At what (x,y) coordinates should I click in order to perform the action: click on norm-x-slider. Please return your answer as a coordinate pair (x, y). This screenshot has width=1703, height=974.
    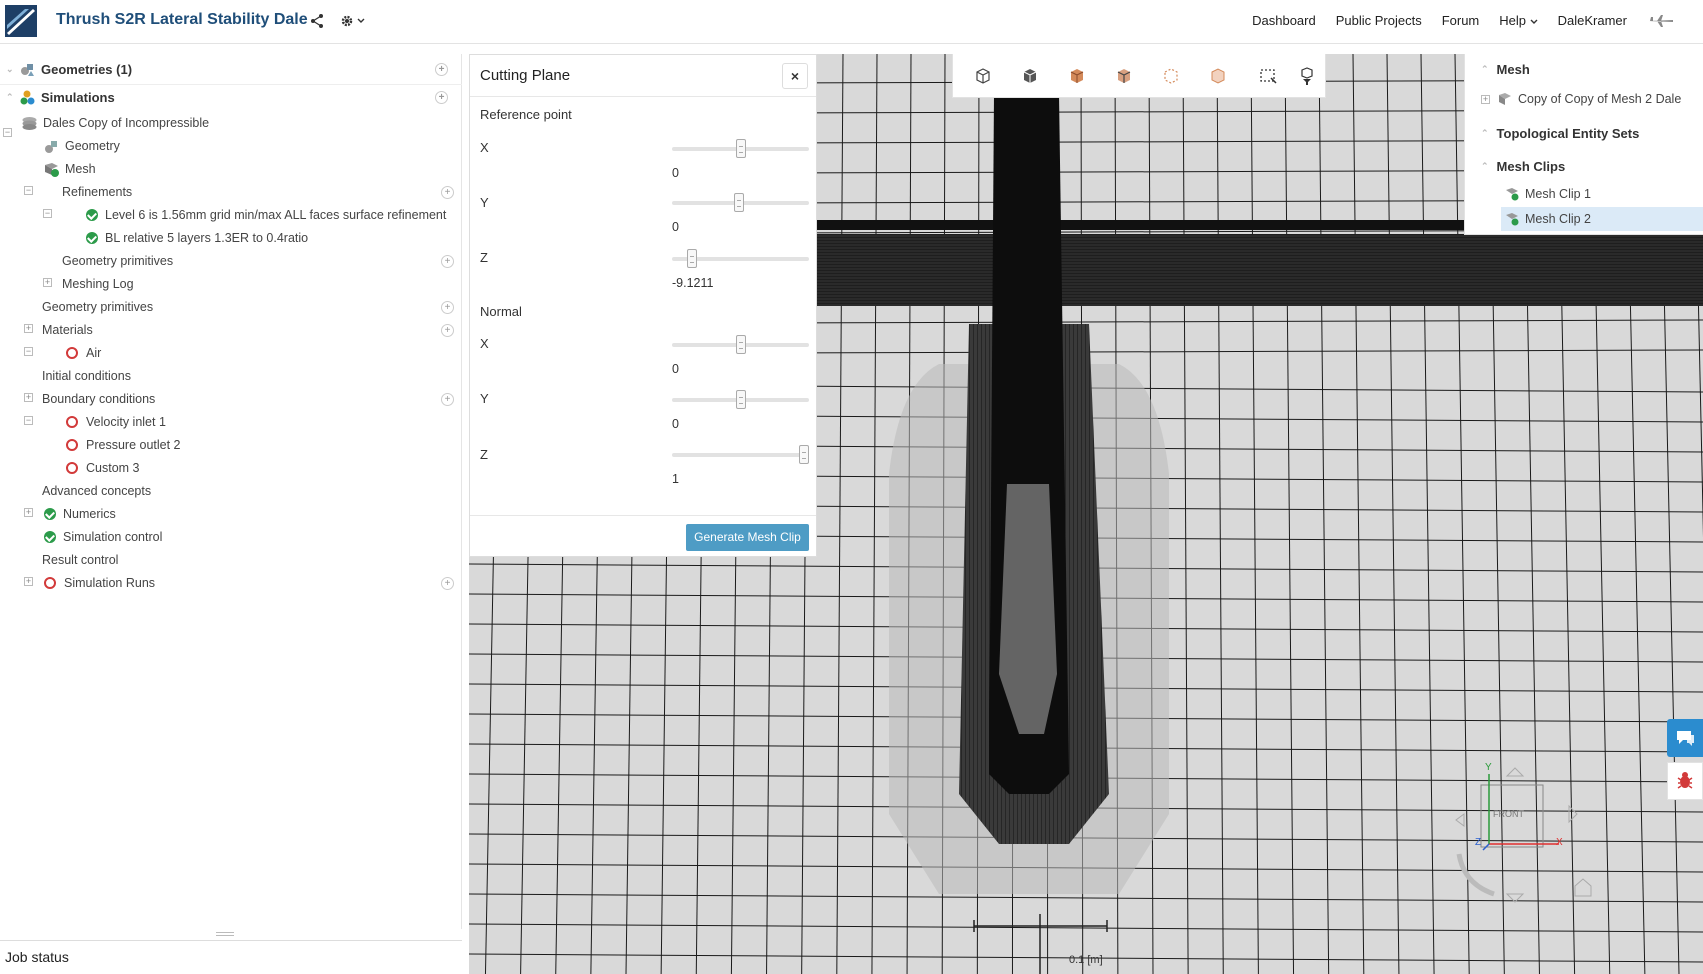
    Looking at the image, I should click on (740, 344).